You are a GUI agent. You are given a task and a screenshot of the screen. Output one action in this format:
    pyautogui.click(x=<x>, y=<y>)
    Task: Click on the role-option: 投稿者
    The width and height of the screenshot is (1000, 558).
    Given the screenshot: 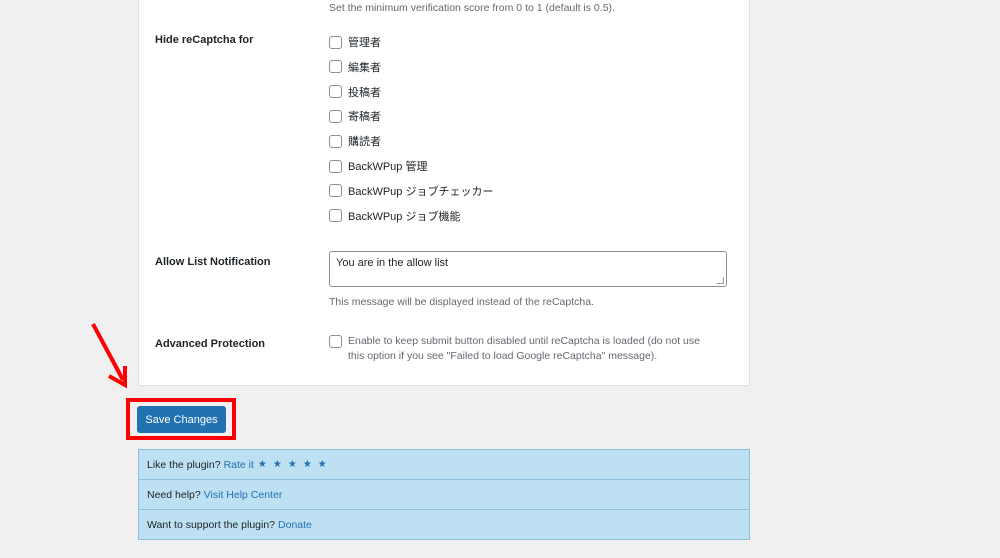 What is the action you would take?
    pyautogui.click(x=355, y=92)
    